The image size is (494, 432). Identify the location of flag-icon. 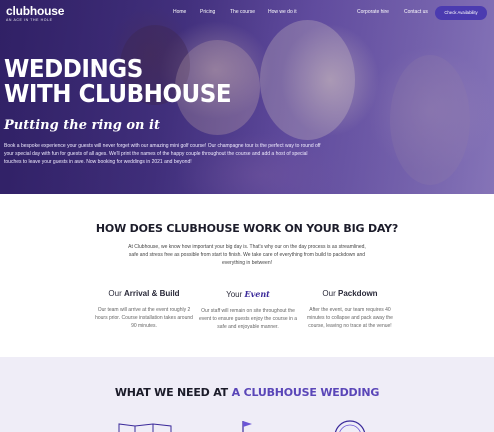
(247, 426).